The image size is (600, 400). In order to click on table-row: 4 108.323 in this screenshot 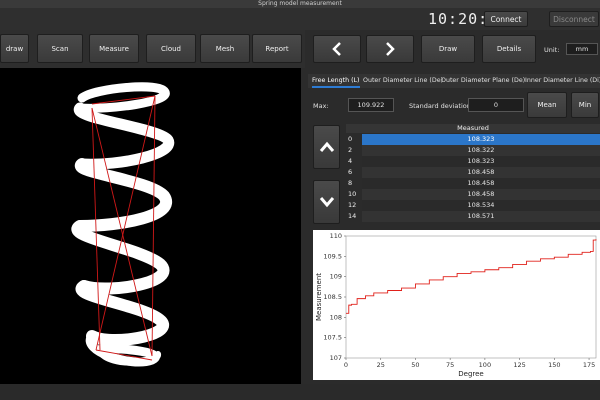, I will do `click(473, 161)`.